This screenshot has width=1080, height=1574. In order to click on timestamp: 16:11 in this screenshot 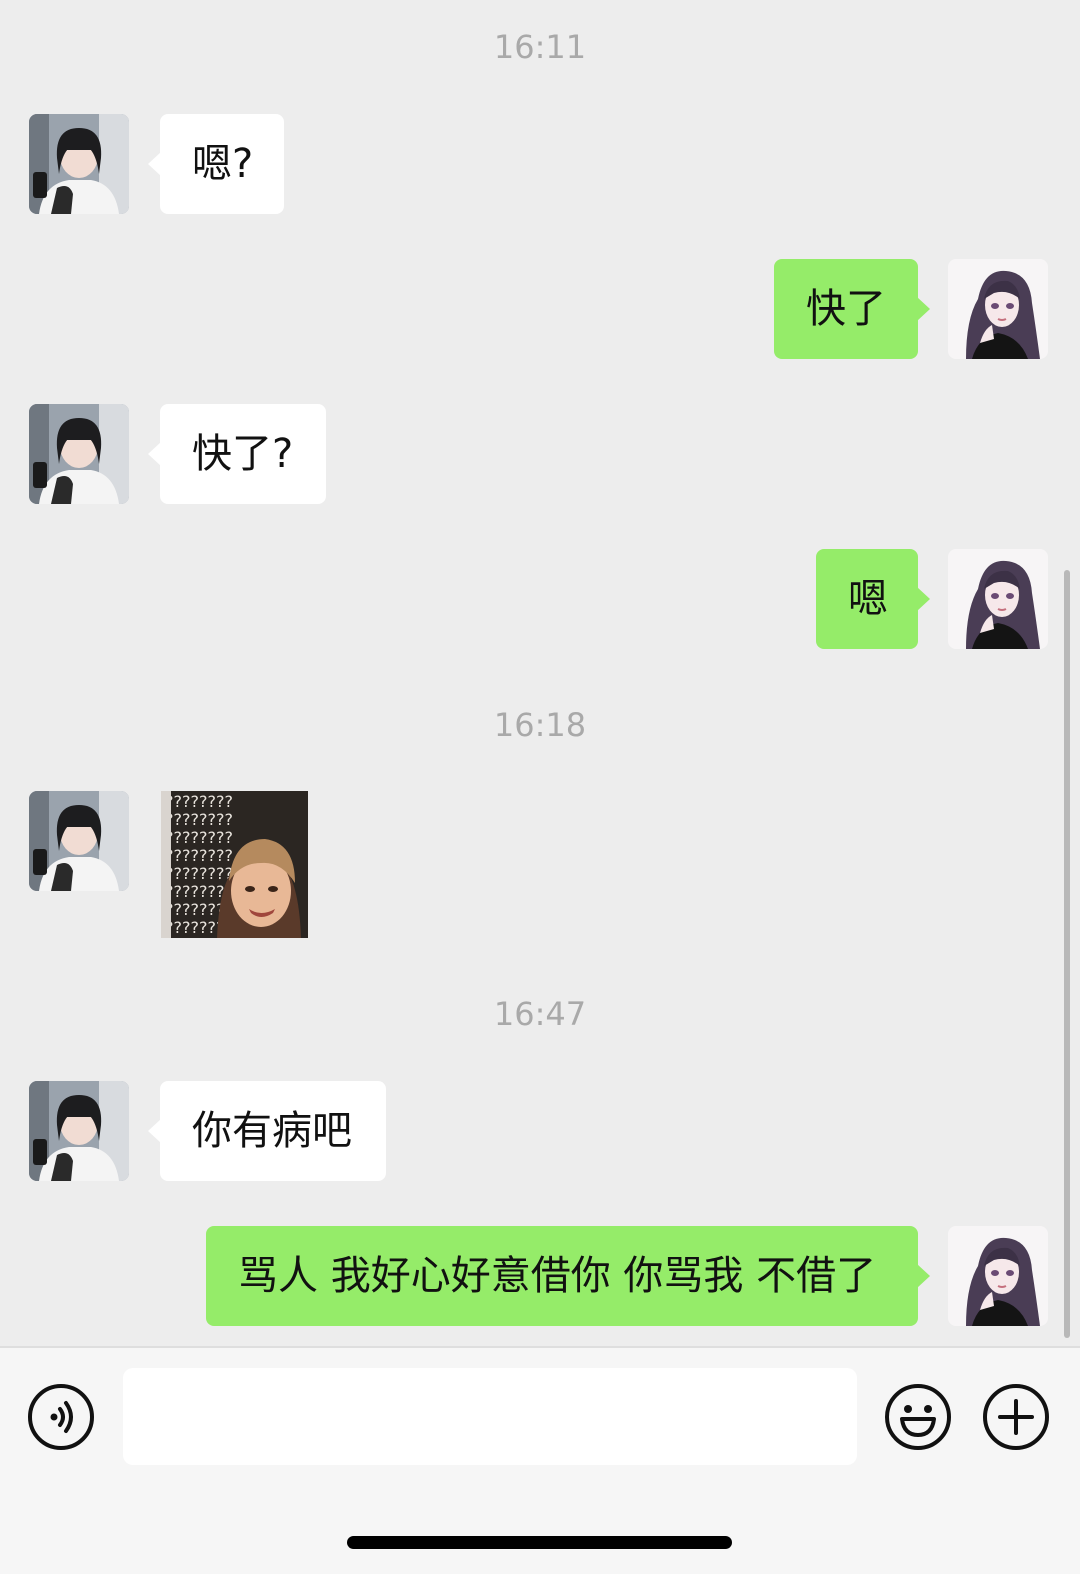, I will do `click(540, 47)`.